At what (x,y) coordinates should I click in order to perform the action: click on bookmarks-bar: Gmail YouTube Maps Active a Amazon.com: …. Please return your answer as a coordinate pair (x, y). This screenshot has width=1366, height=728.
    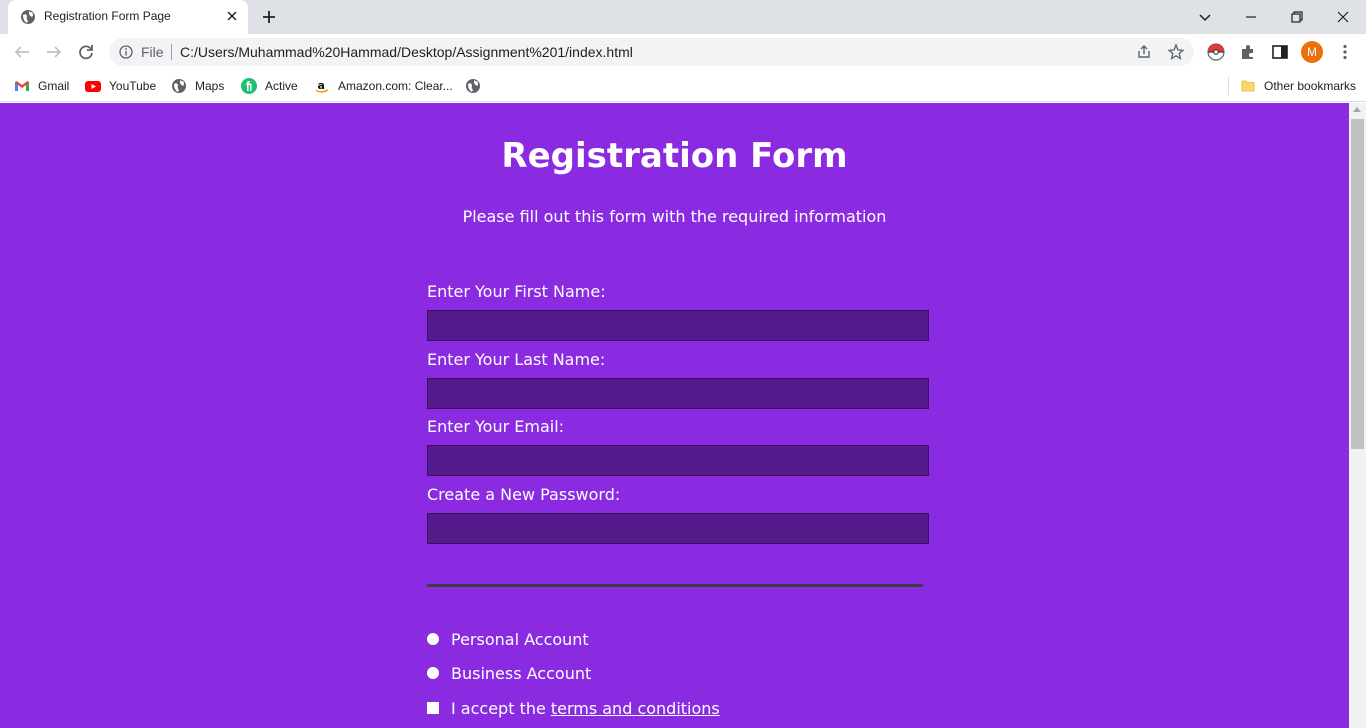
    Looking at the image, I should click on (683, 86).